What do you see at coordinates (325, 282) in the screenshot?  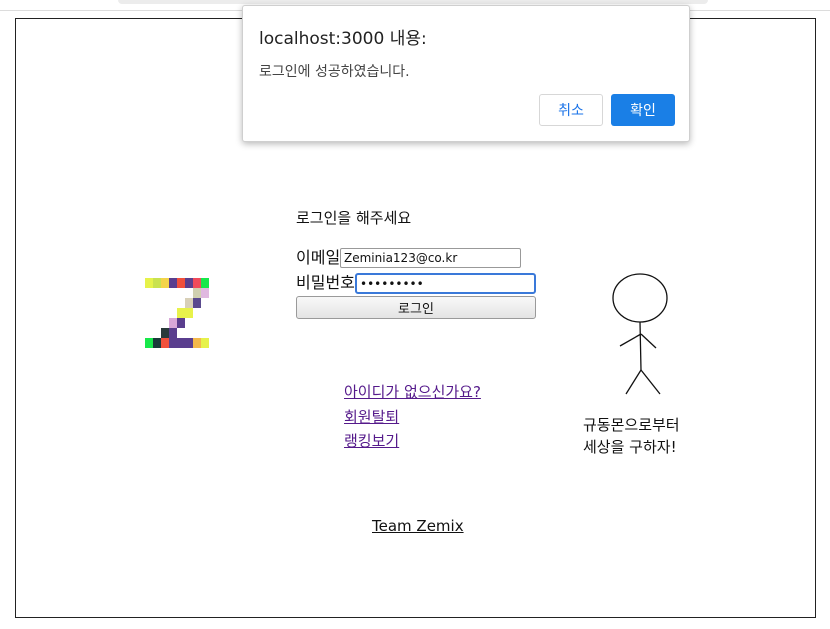 I see `password-label: 비밀번호` at bounding box center [325, 282].